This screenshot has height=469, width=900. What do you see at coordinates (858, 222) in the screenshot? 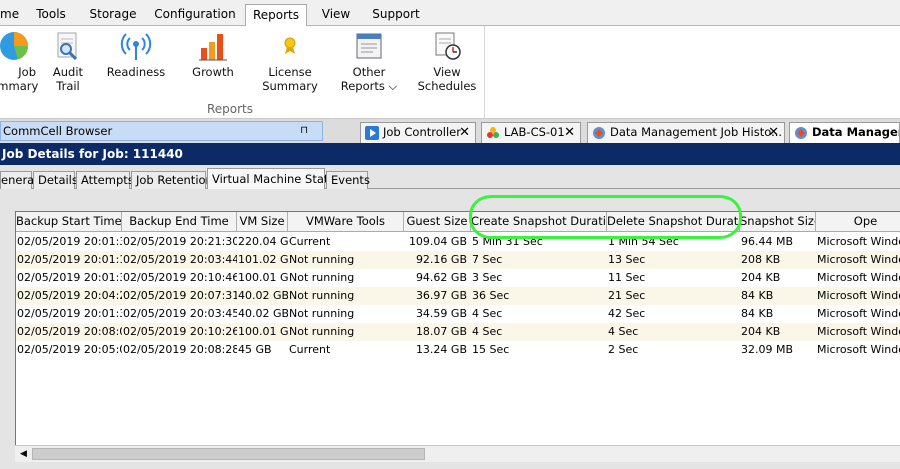
I see `column-header-operating-system: Ope` at bounding box center [858, 222].